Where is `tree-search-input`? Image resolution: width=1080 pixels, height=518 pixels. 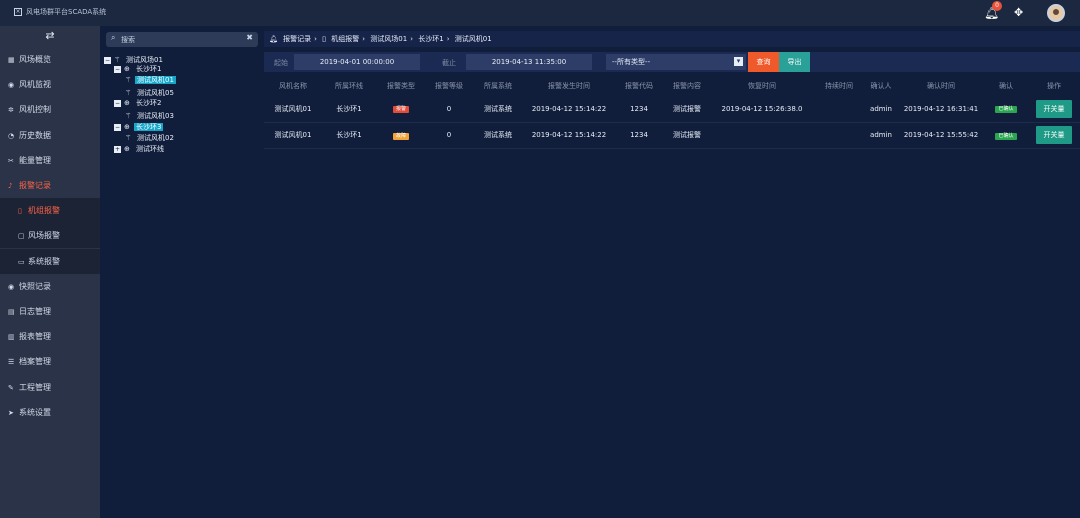 tree-search-input is located at coordinates (181, 39).